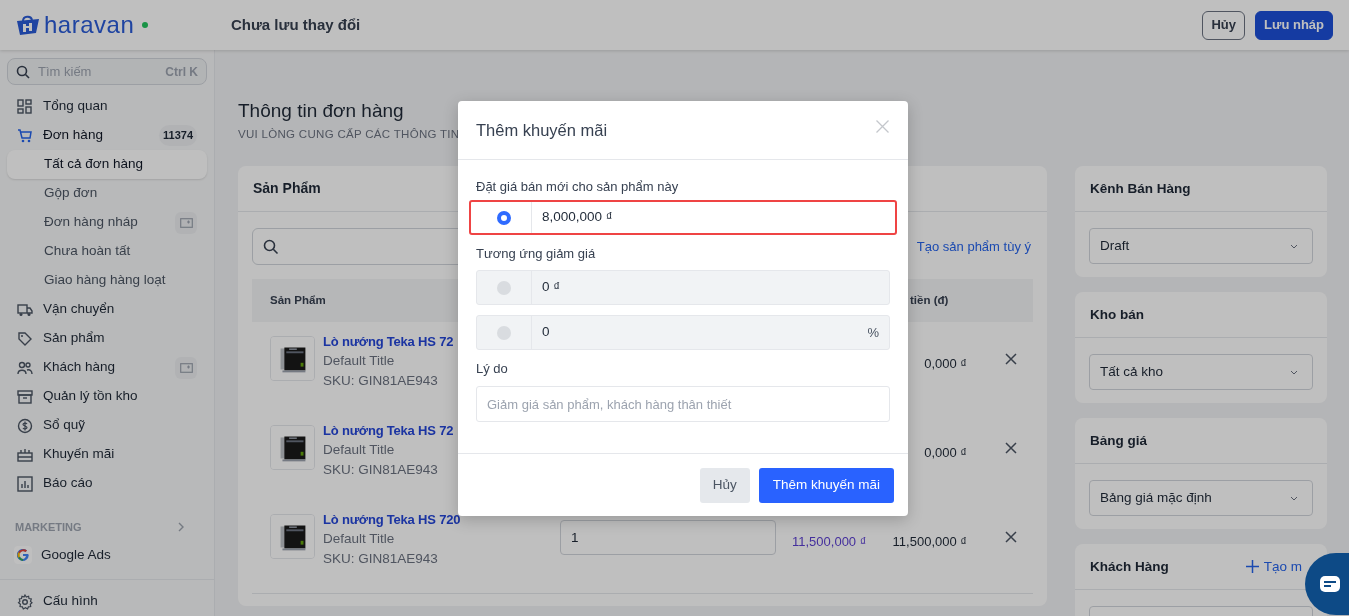 Image resolution: width=1349 pixels, height=616 pixels. Describe the element at coordinates (1201, 372) in the screenshot. I see `select-dropdown: Tất cả kho` at that location.